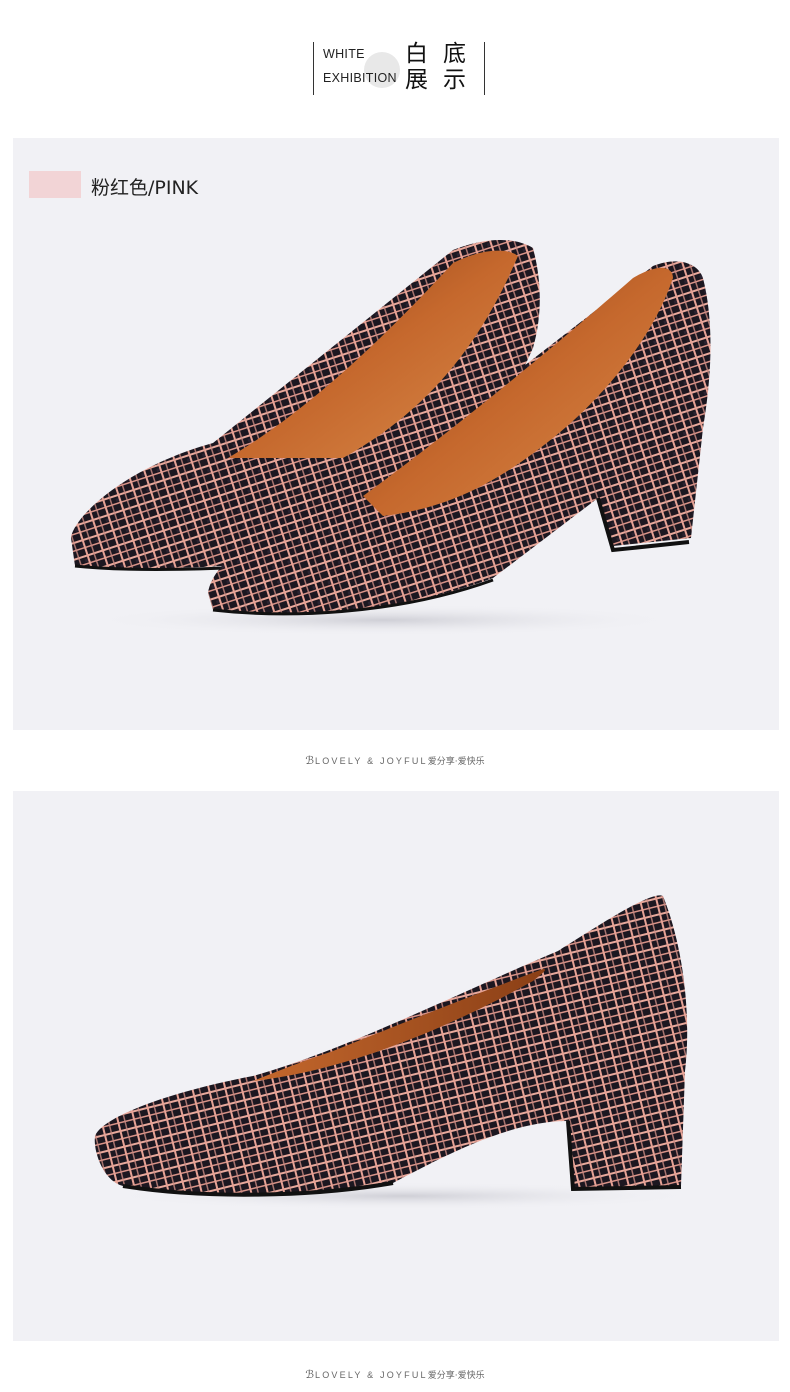 The width and height of the screenshot is (790, 1392). What do you see at coordinates (416, 80) in the screenshot?
I see `header-cn-char-3: 展` at bounding box center [416, 80].